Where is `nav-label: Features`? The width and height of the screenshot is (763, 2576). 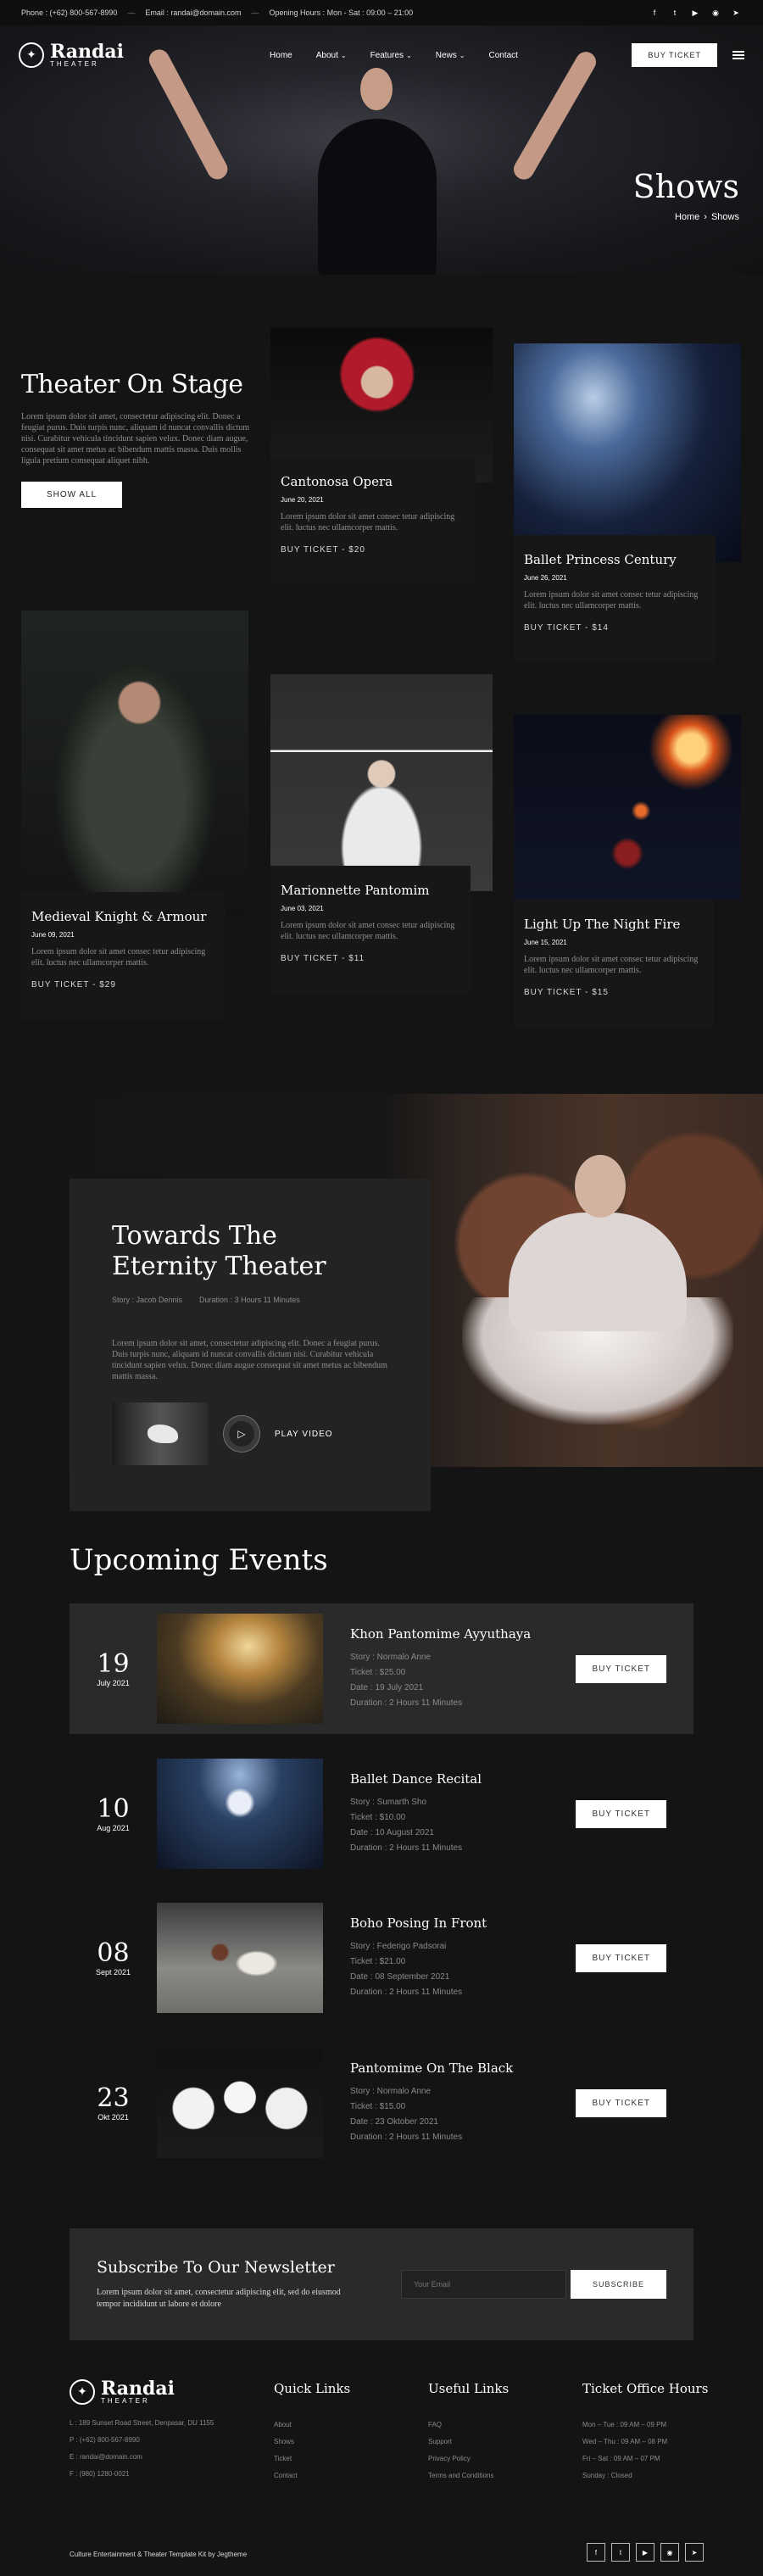
nav-label: Features is located at coordinates (387, 55).